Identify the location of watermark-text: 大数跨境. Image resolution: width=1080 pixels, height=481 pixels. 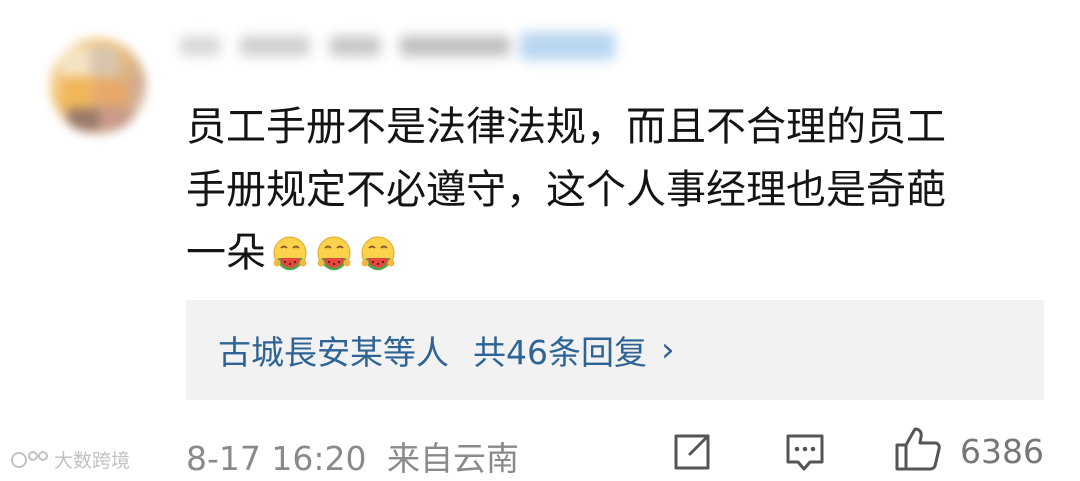
(92, 461).